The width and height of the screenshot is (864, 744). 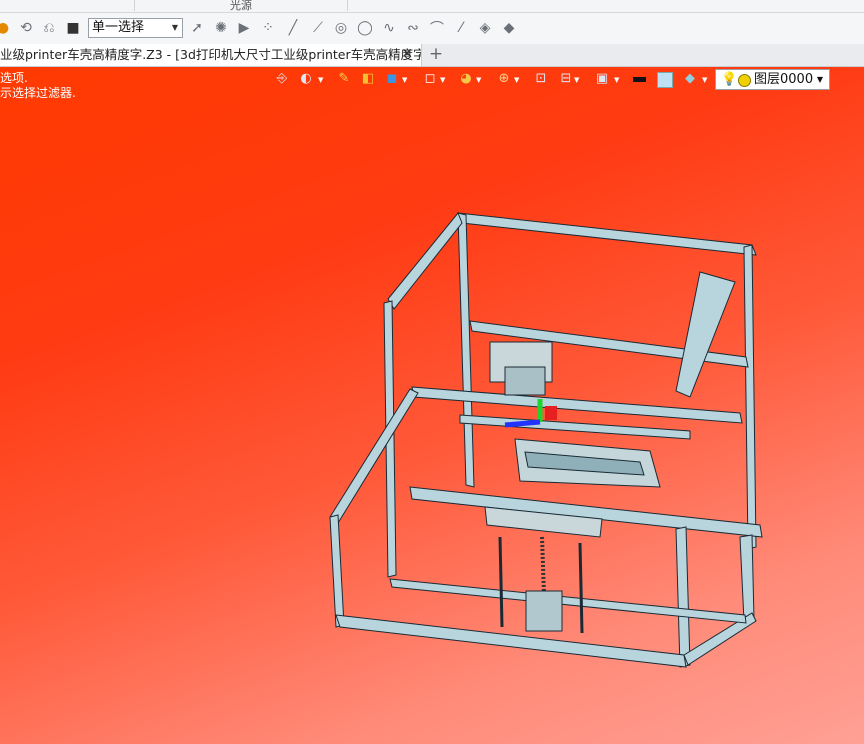 What do you see at coordinates (511, 641) in the screenshot?
I see `frame-beam-bottom-front` at bounding box center [511, 641].